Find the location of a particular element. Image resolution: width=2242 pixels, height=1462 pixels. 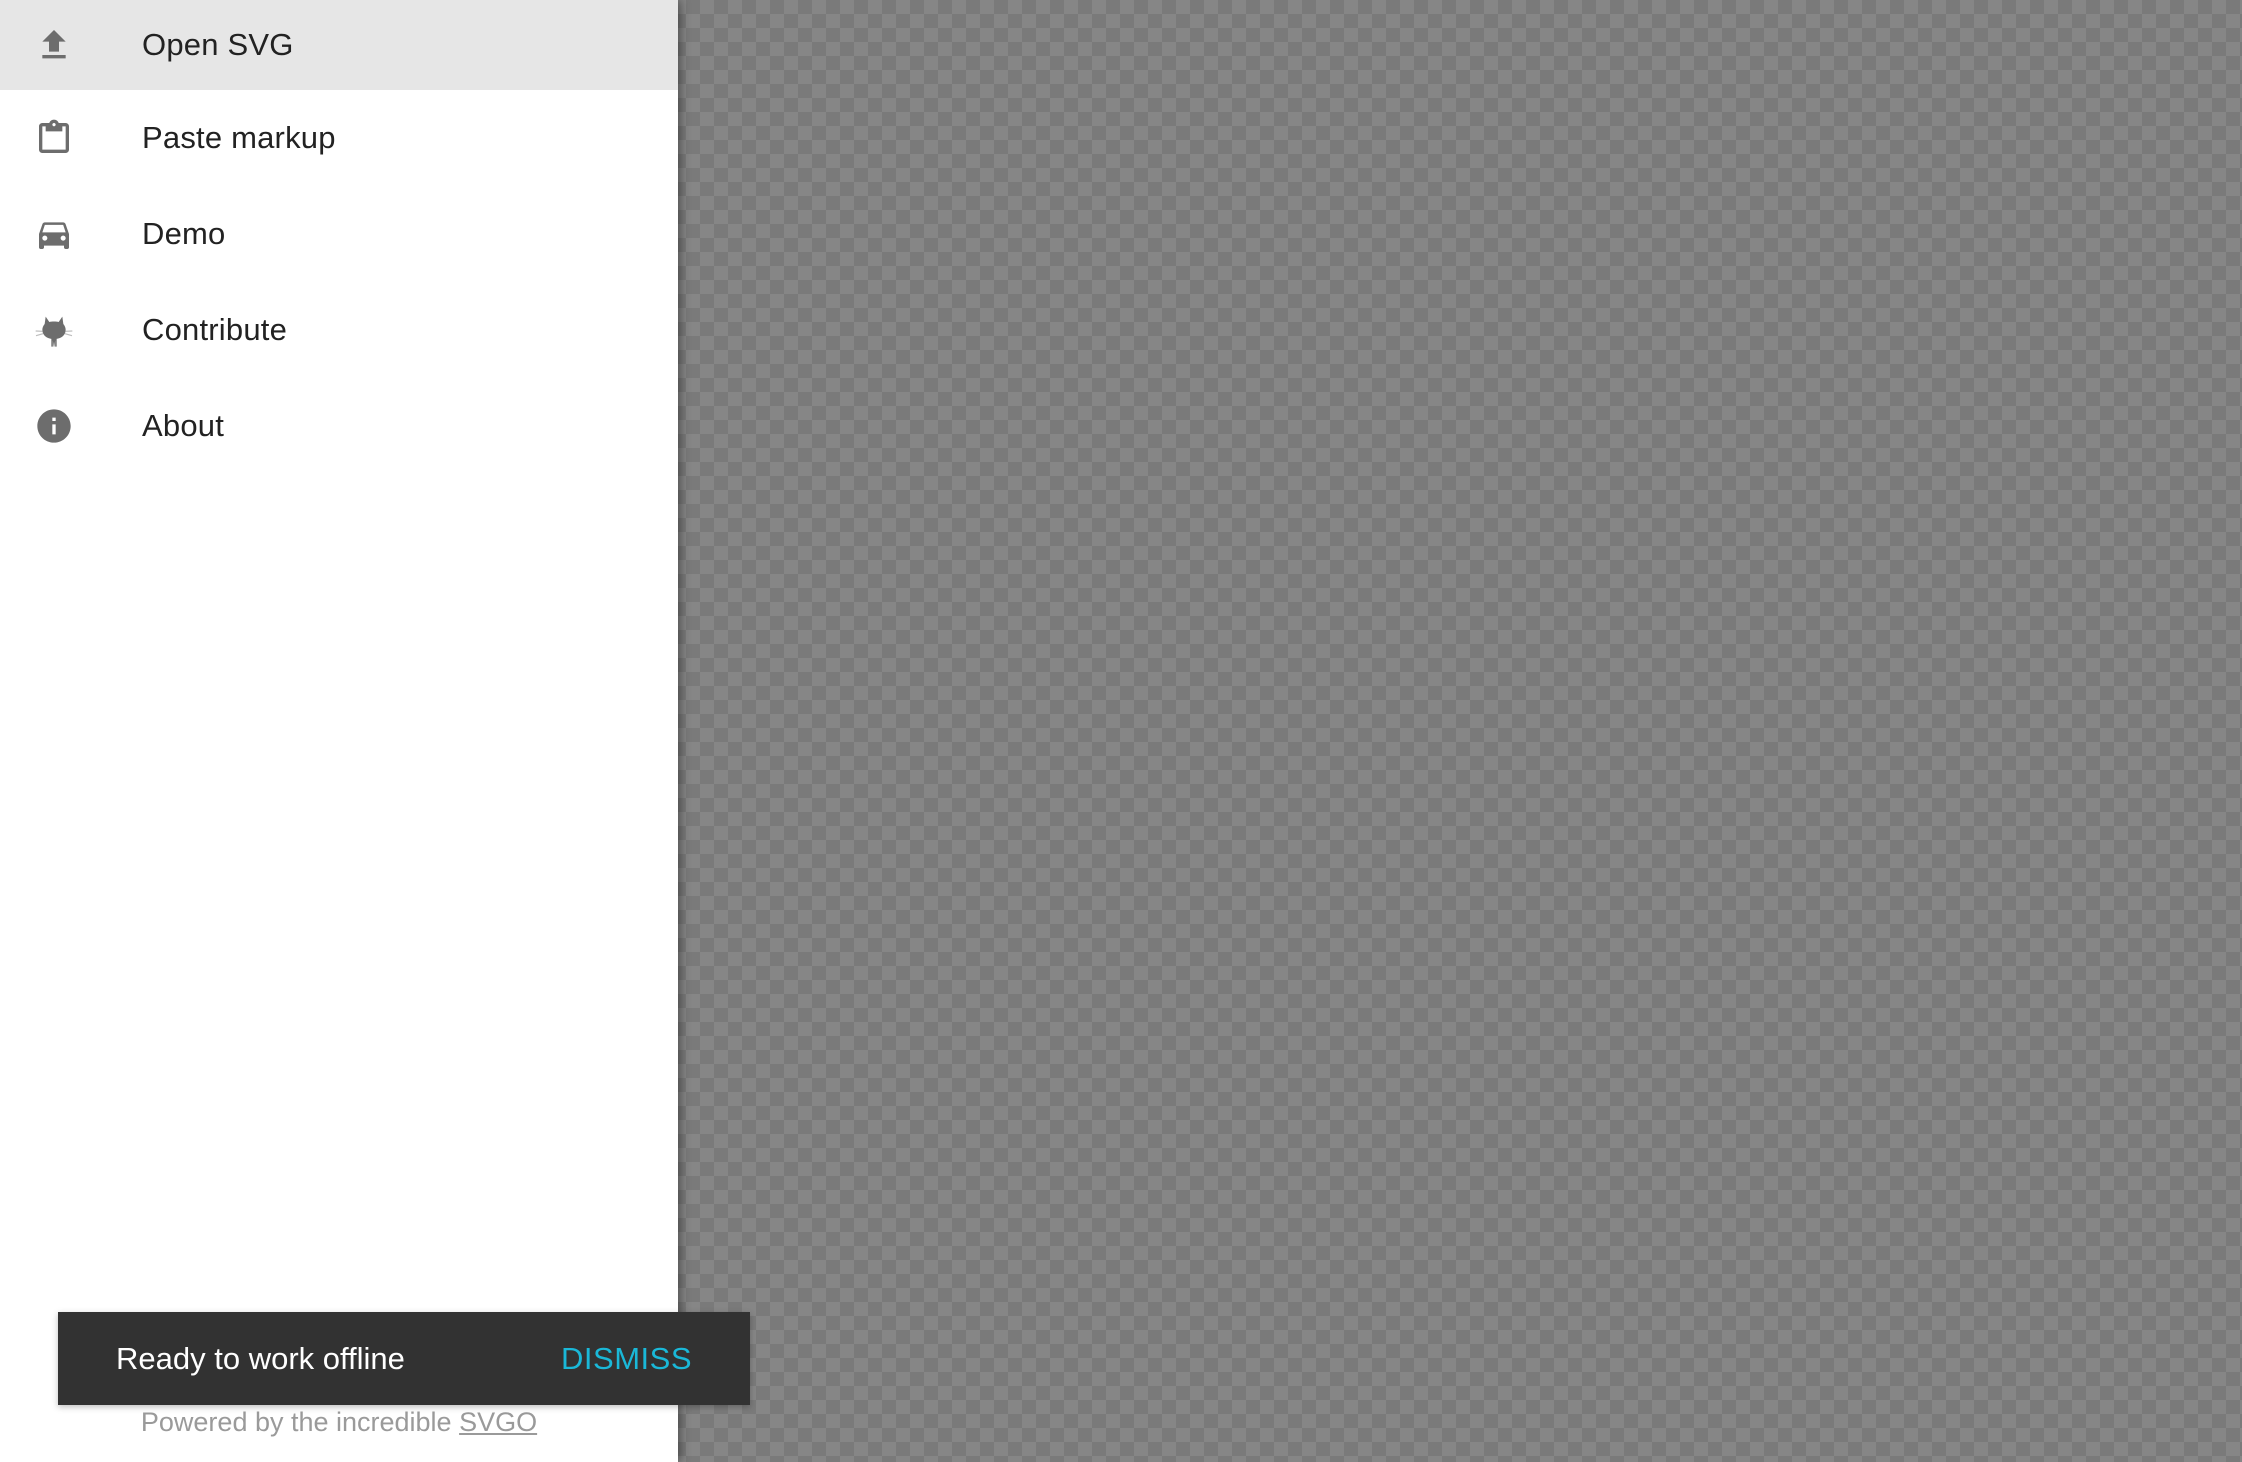

menu-item-contribute: Contribute is located at coordinates (339, 330).